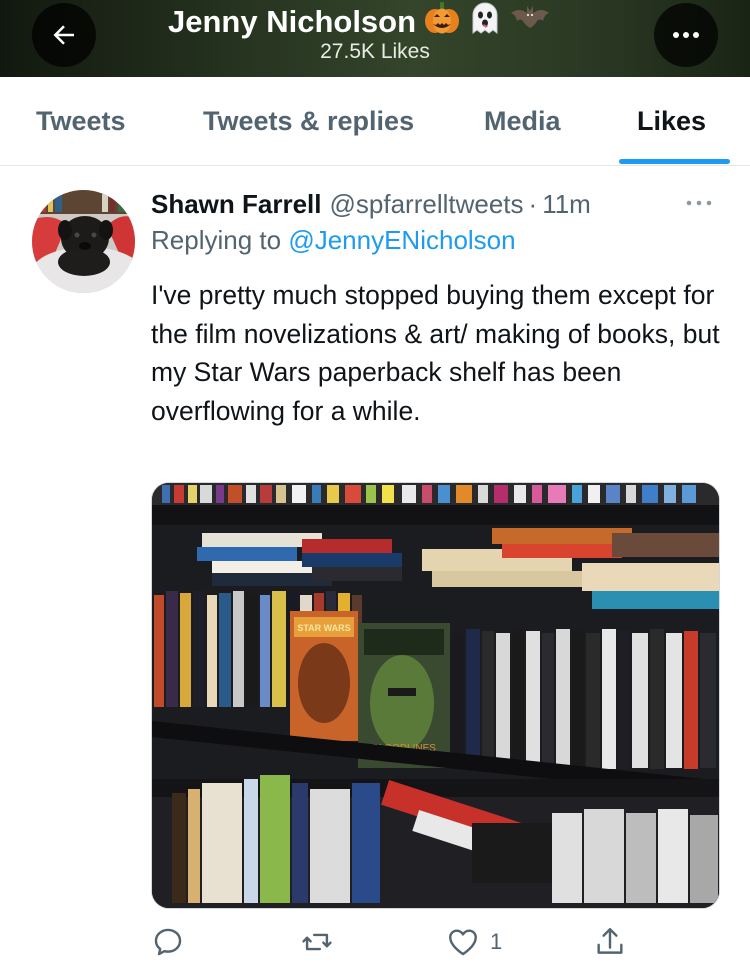 This screenshot has width=750, height=965. I want to click on tweet-header: Shawn Farrell @spfarrelltweets · 11m, so click(371, 204).